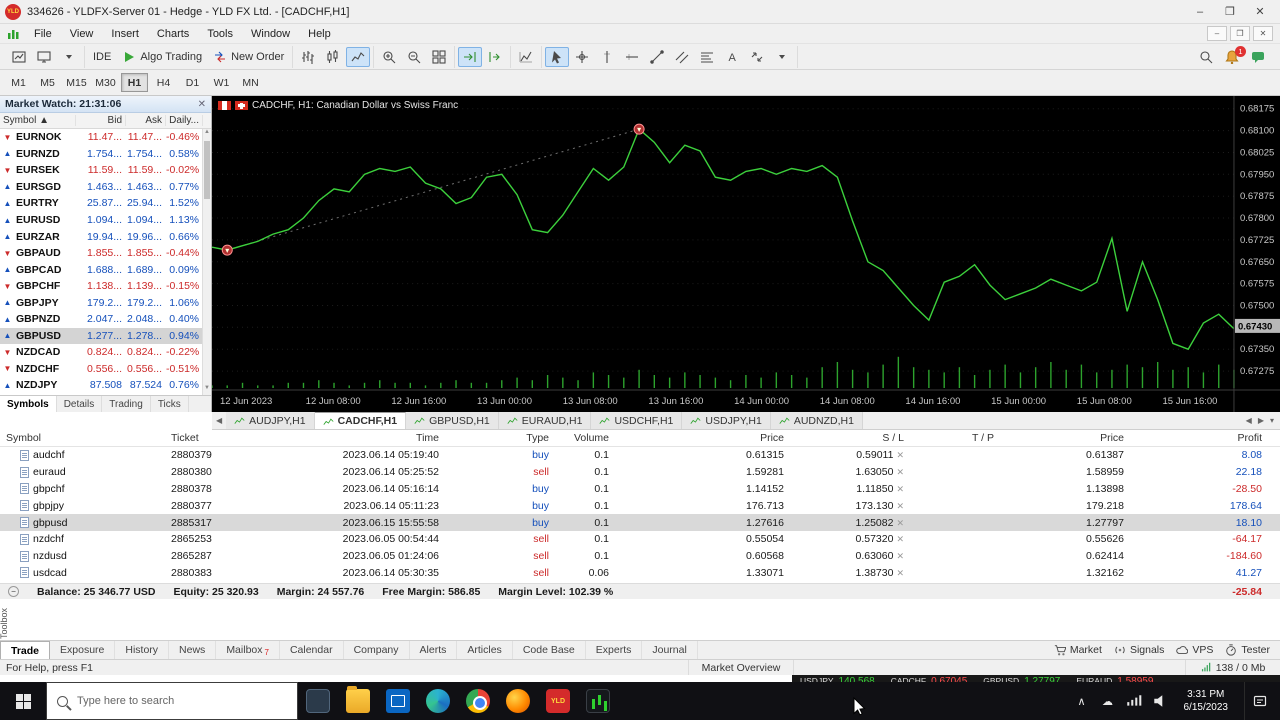 Image resolution: width=1280 pixels, height=720 pixels. What do you see at coordinates (598, 701) in the screenshot?
I see `taskbar-app-metatrader` at bounding box center [598, 701].